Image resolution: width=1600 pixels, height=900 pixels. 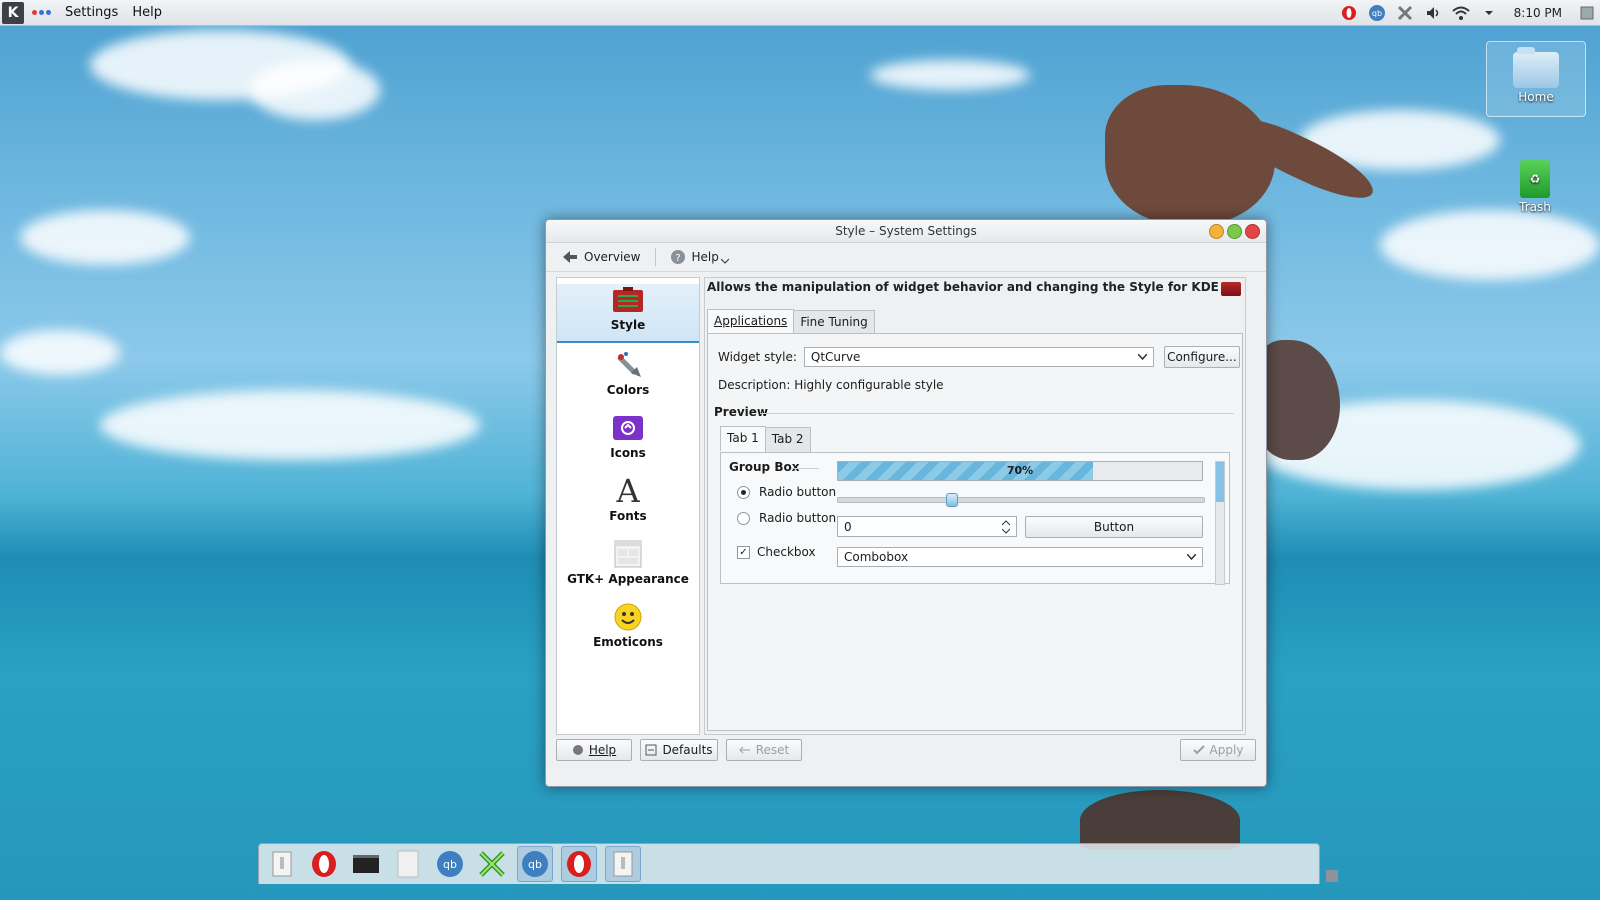 What do you see at coordinates (906, 231) in the screenshot?
I see `window-titlebar: Style – System Settings` at bounding box center [906, 231].